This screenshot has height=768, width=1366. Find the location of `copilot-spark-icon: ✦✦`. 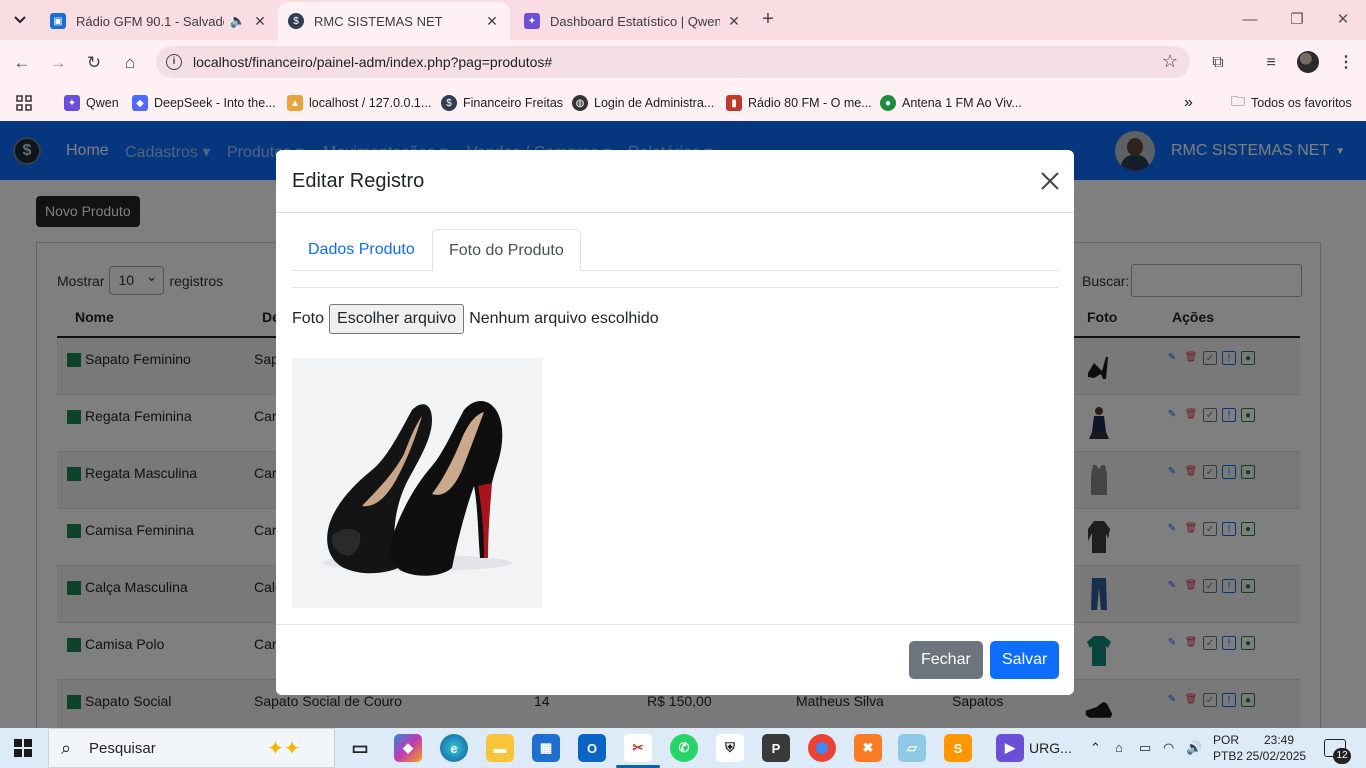

copilot-spark-icon: ✦✦ is located at coordinates (284, 749).